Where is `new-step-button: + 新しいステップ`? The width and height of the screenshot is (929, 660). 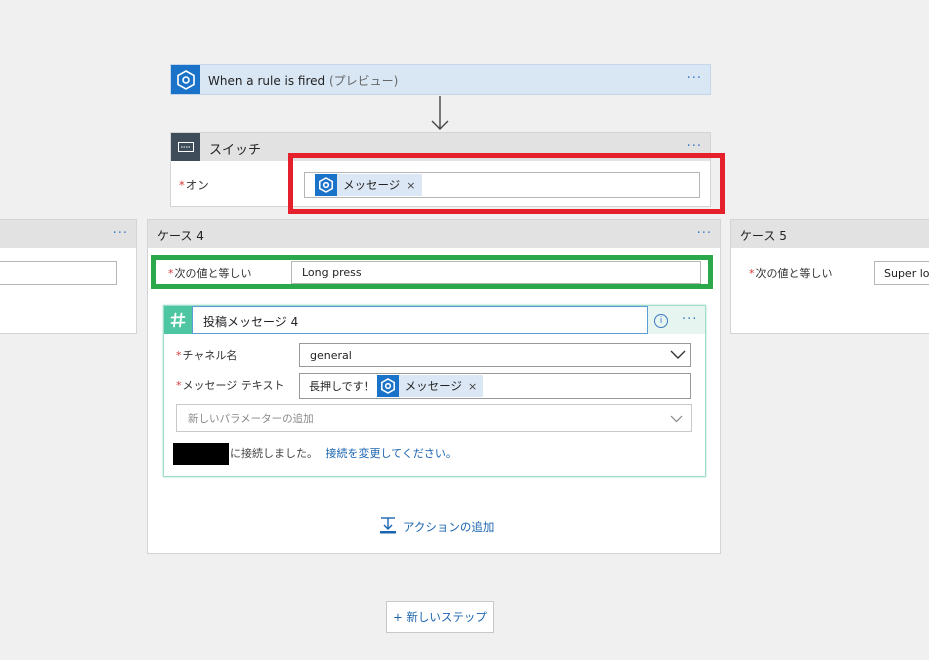
new-step-button: + 新しいステップ is located at coordinates (440, 617).